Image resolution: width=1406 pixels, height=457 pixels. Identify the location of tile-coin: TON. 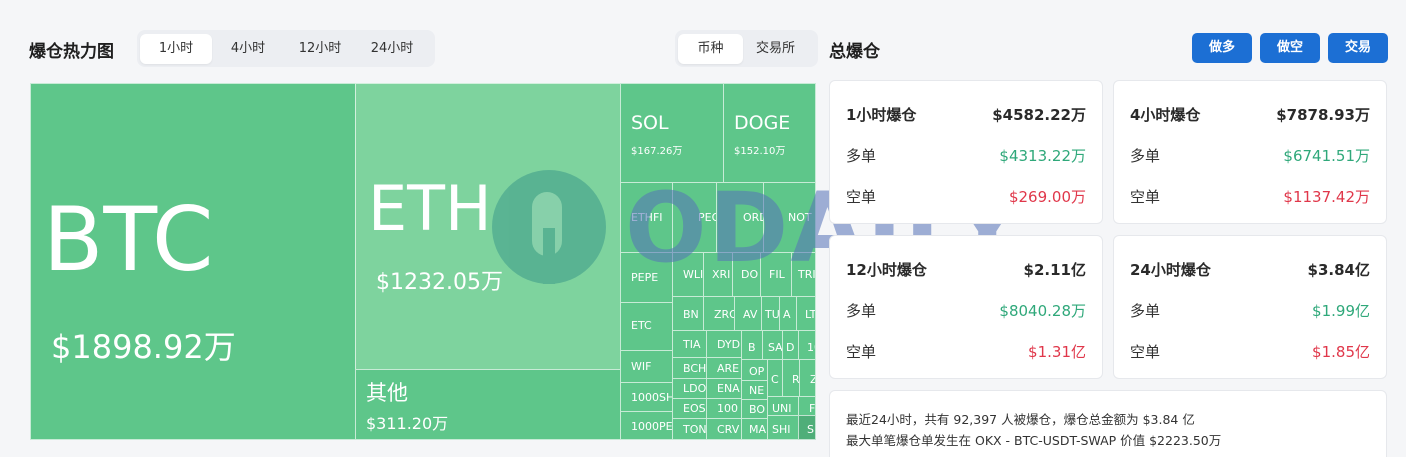
(689, 429).